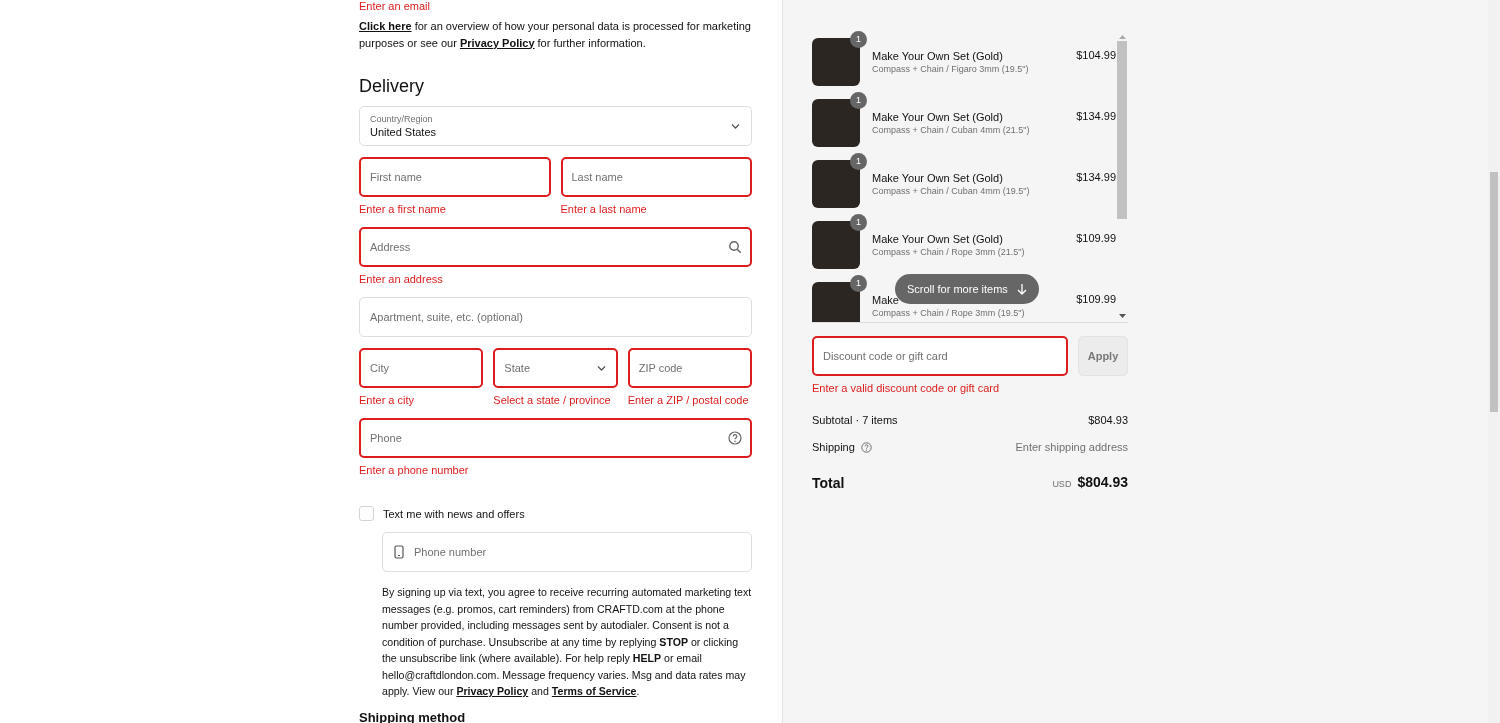 The width and height of the screenshot is (1500, 723). I want to click on product-variant: Compass + Chain / Figaro 3mm (19.5"), so click(951, 68).